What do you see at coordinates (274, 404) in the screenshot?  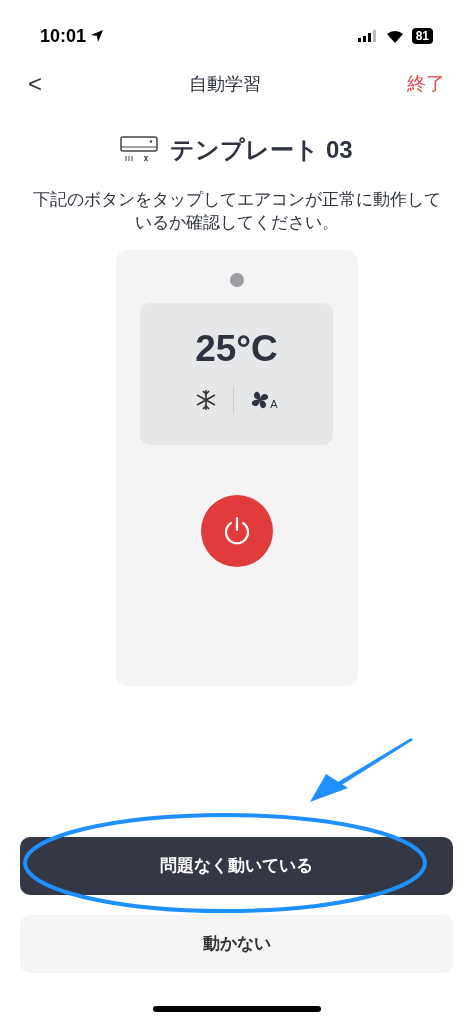 I see `fan-mode-label: A` at bounding box center [274, 404].